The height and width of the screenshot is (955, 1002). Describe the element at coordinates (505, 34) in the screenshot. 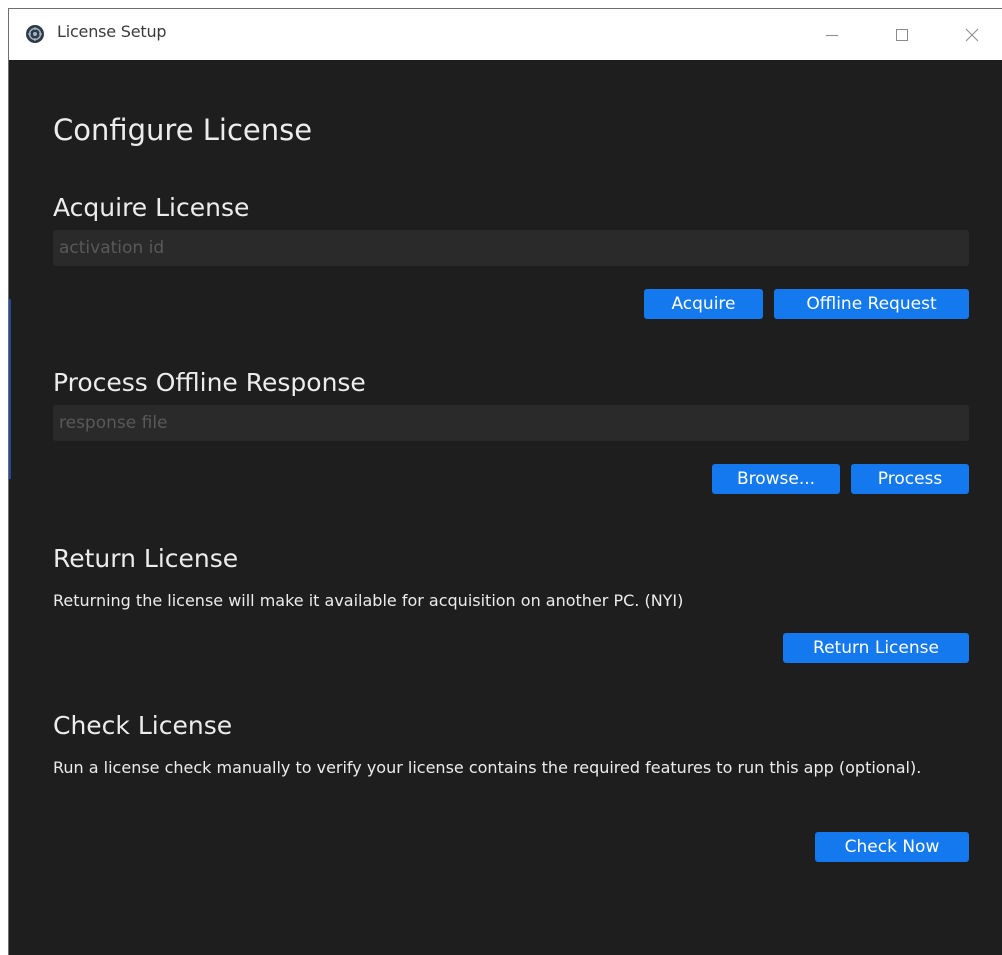

I see `title-bar: License Setup` at that location.